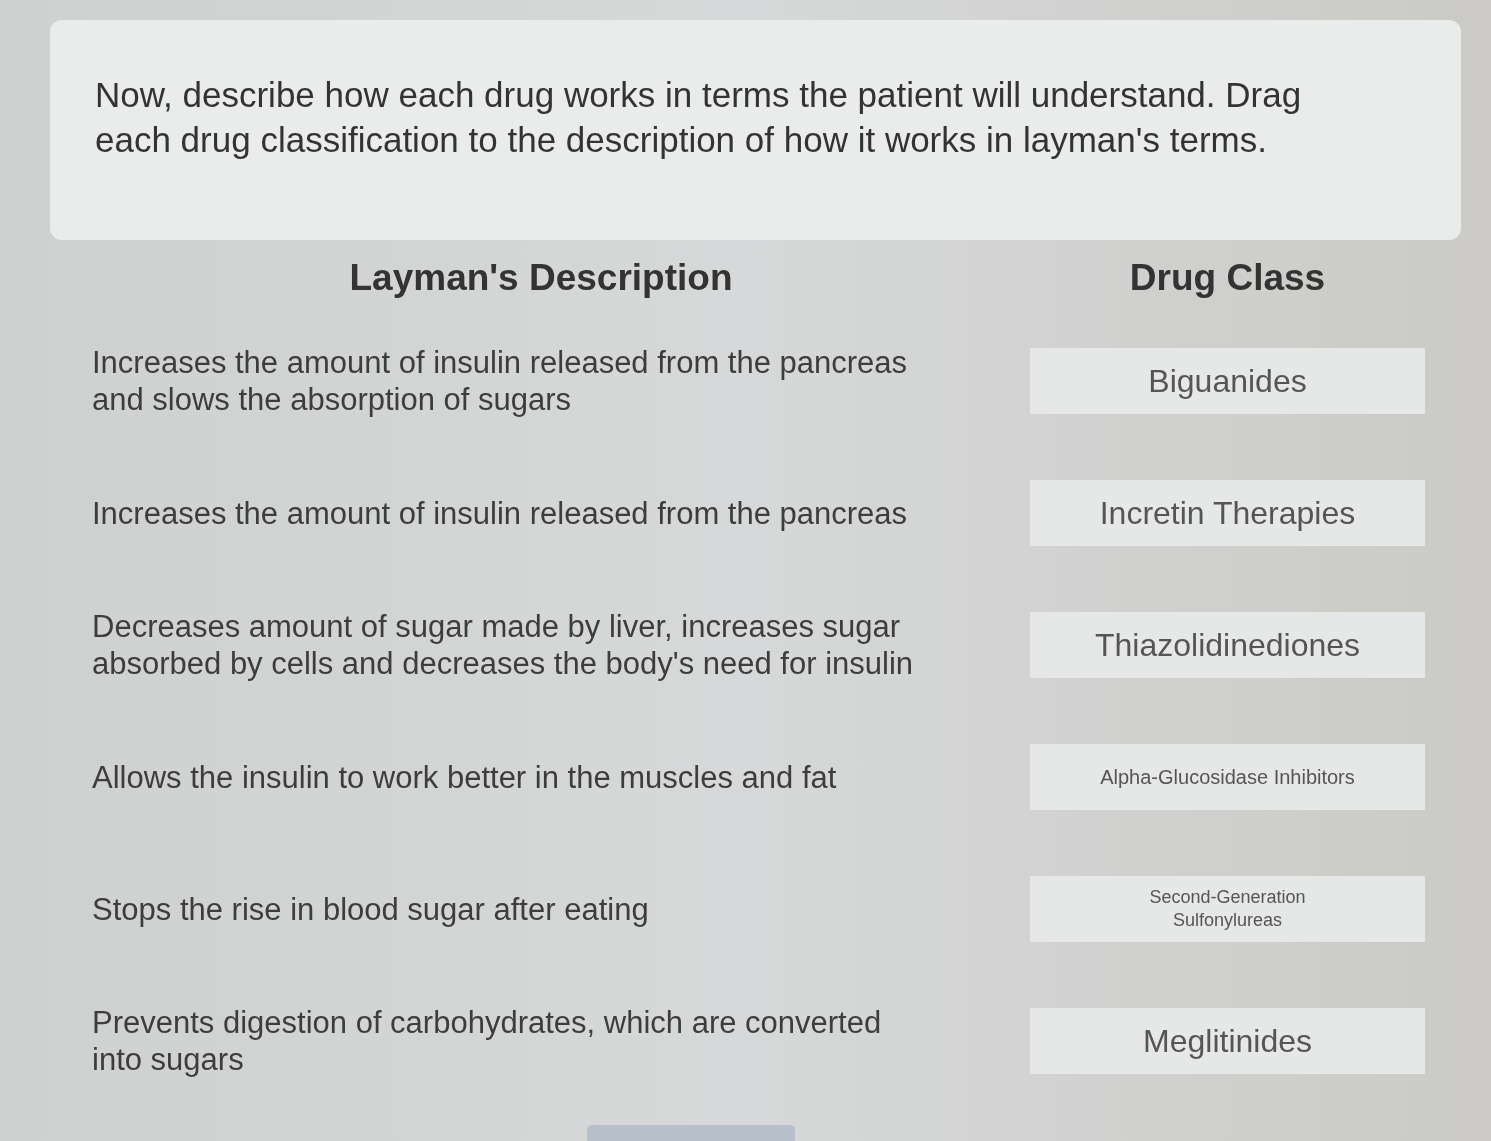 Image resolution: width=1491 pixels, height=1141 pixels. Describe the element at coordinates (690, 1133) in the screenshot. I see `button` at that location.